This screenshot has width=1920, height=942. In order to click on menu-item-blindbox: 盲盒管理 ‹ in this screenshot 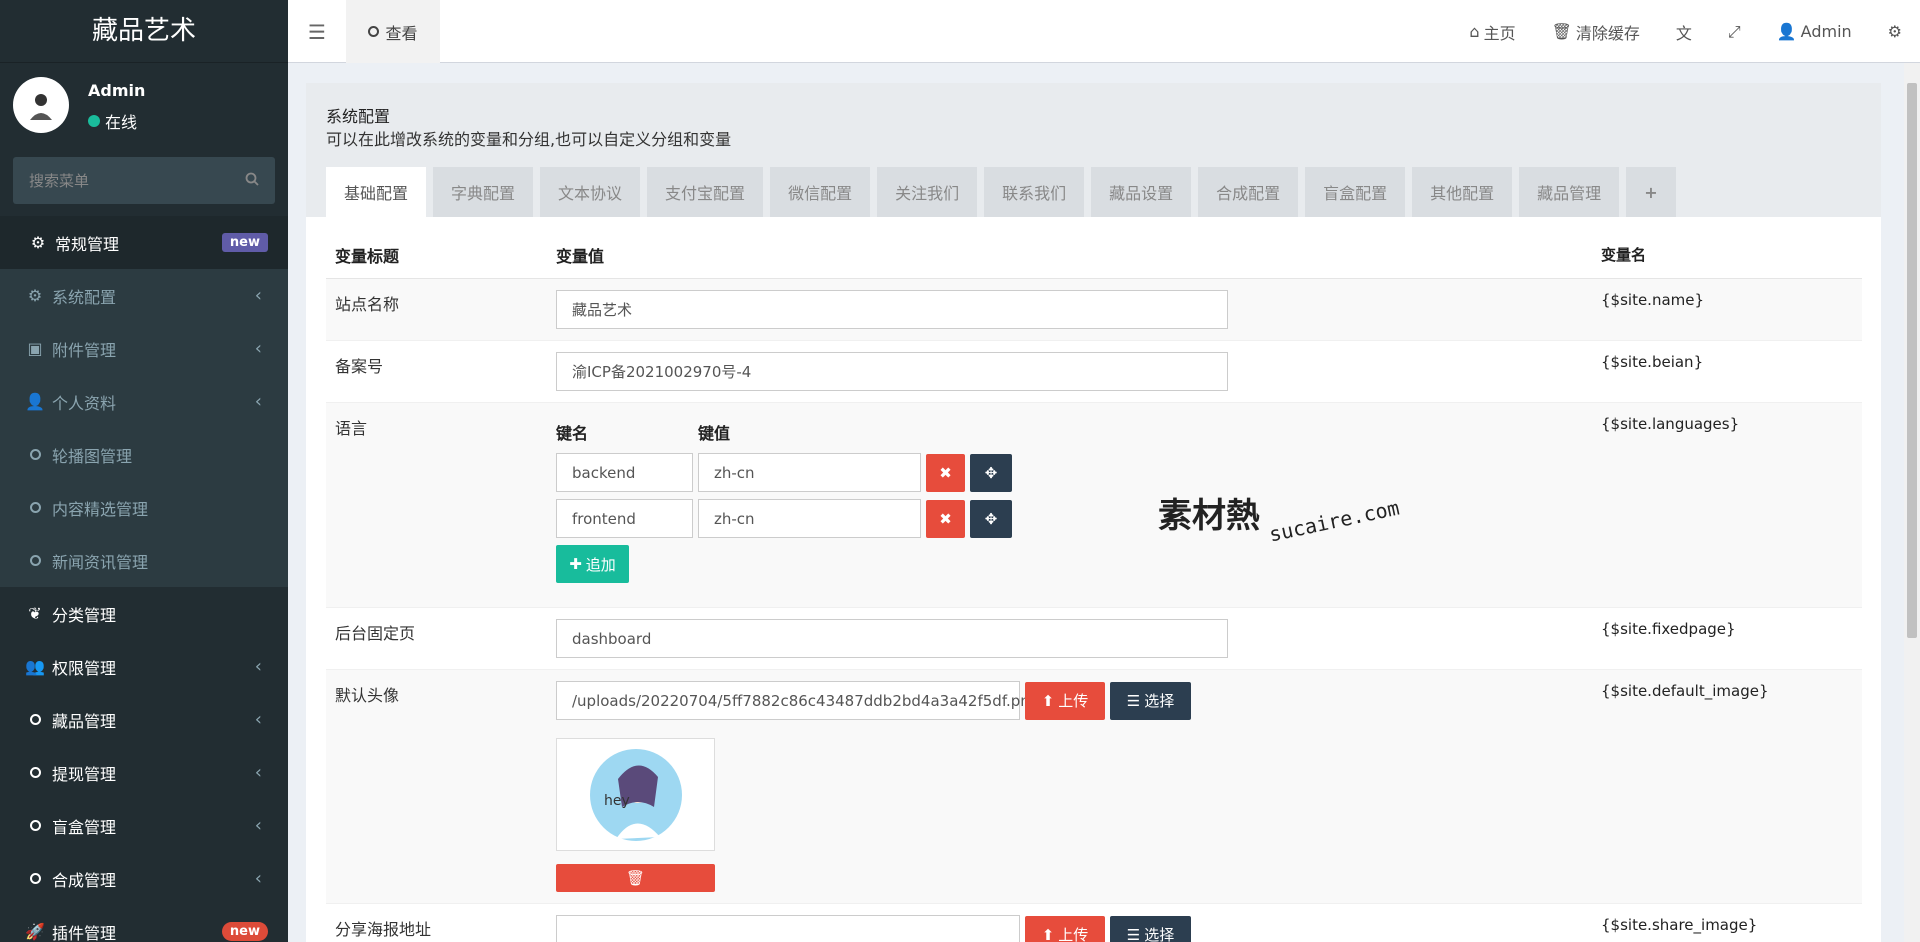, I will do `click(144, 825)`.